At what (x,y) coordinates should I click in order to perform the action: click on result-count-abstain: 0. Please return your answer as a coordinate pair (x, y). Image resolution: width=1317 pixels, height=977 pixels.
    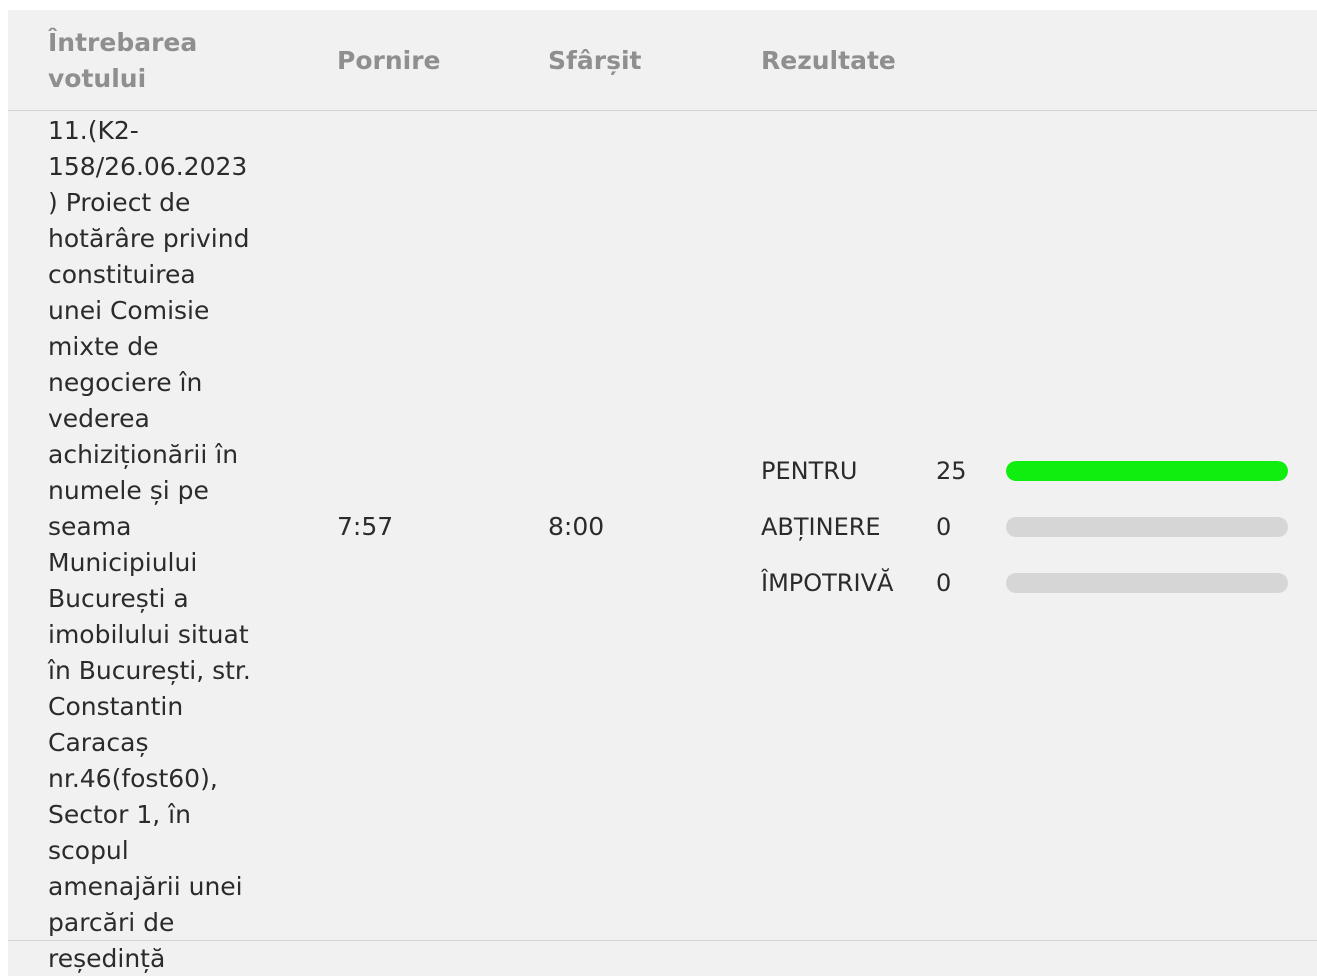
    Looking at the image, I should click on (944, 527).